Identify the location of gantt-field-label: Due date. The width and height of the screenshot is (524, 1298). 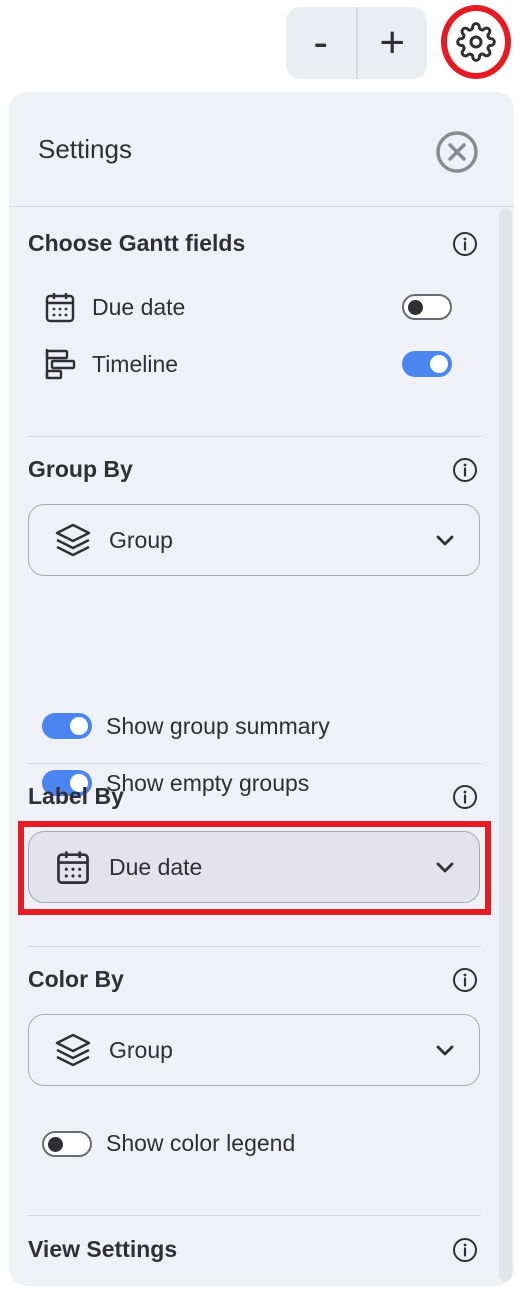
(139, 306).